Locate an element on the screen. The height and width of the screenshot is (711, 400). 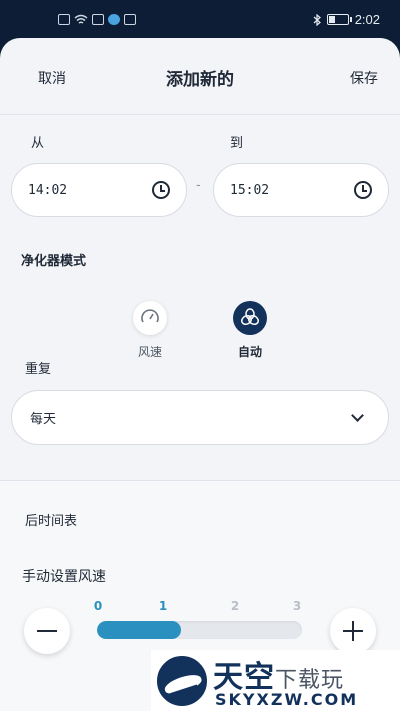
speed-step: 2 is located at coordinates (235, 606).